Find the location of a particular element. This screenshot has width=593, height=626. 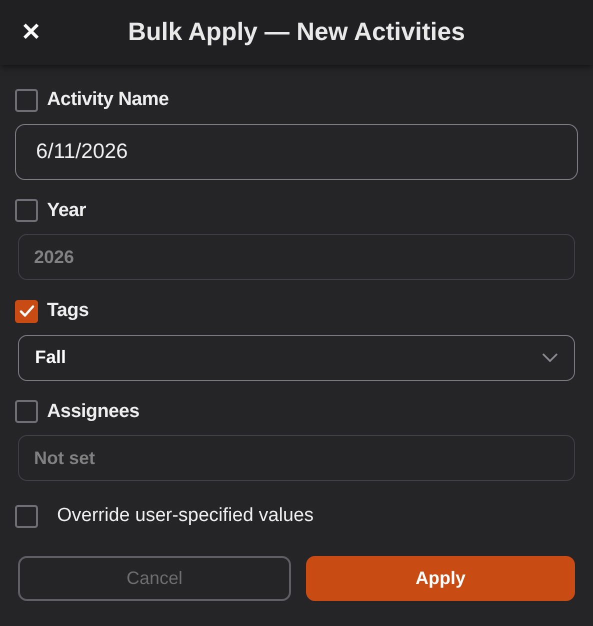

input-field: 6/11/2026 is located at coordinates (296, 152).